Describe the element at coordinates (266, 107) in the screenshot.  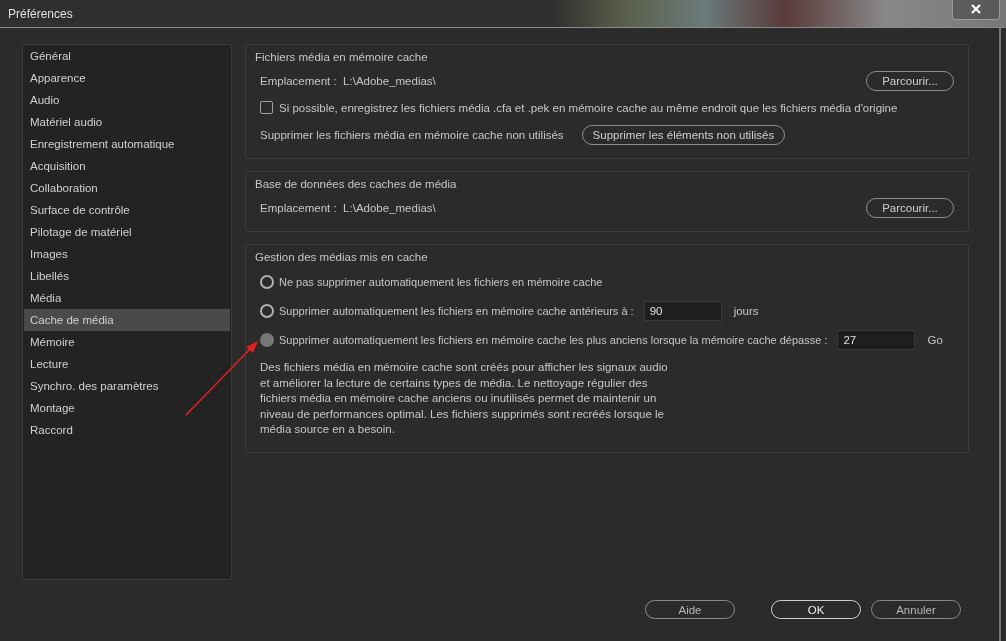
I see `checkbox` at that location.